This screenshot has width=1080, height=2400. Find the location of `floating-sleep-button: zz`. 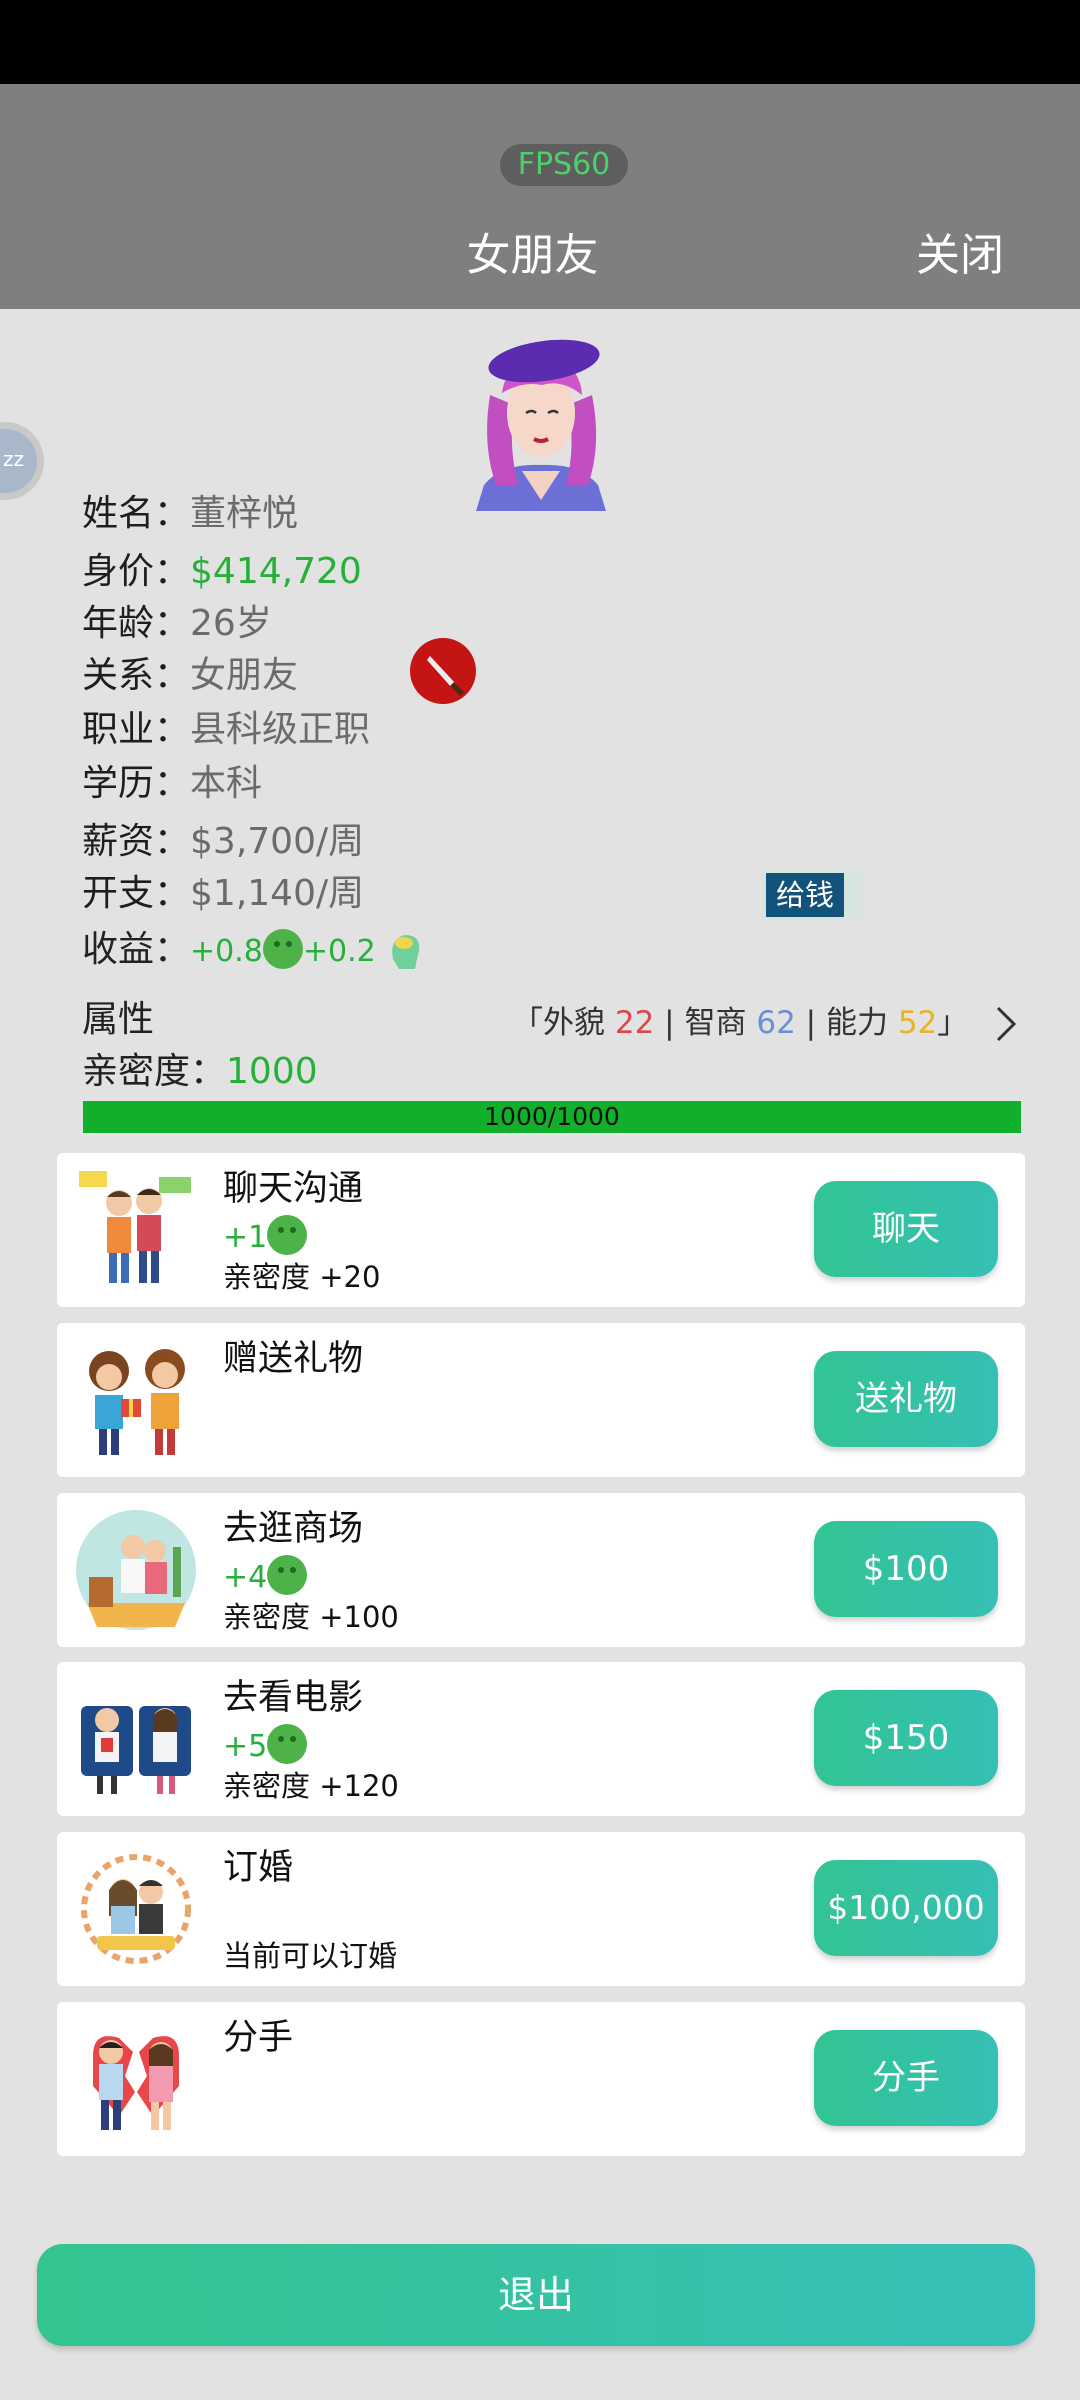

floating-sleep-button: zz is located at coordinates (22, 461).